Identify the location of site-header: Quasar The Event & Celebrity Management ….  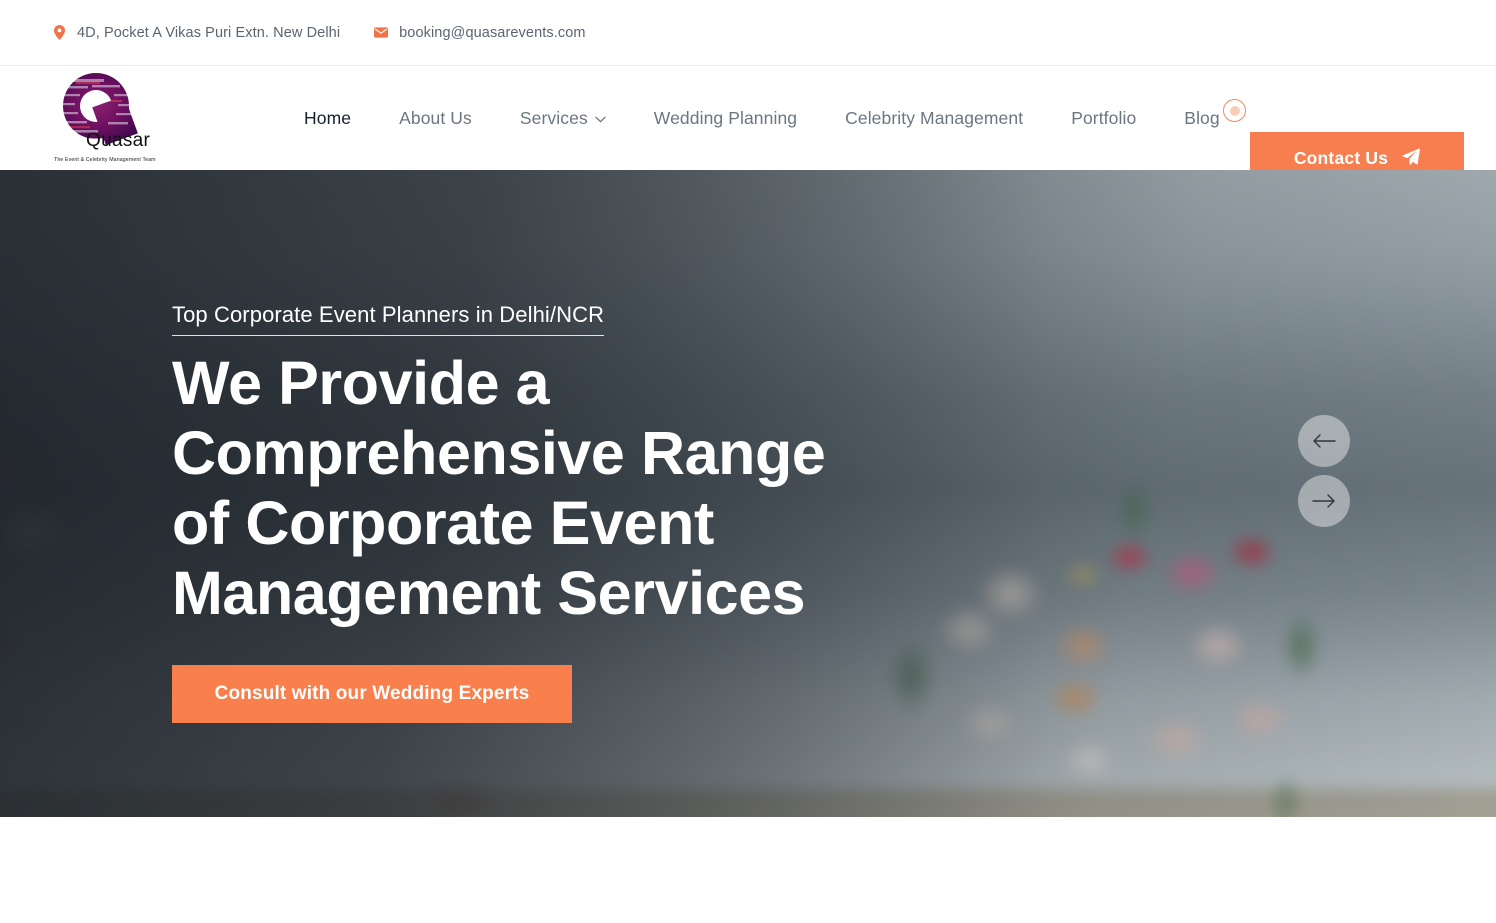
(748, 125).